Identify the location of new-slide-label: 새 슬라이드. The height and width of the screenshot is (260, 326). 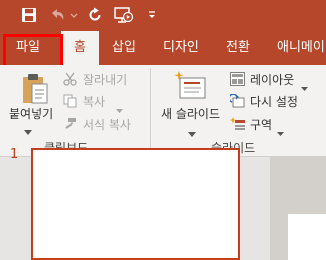
(190, 113).